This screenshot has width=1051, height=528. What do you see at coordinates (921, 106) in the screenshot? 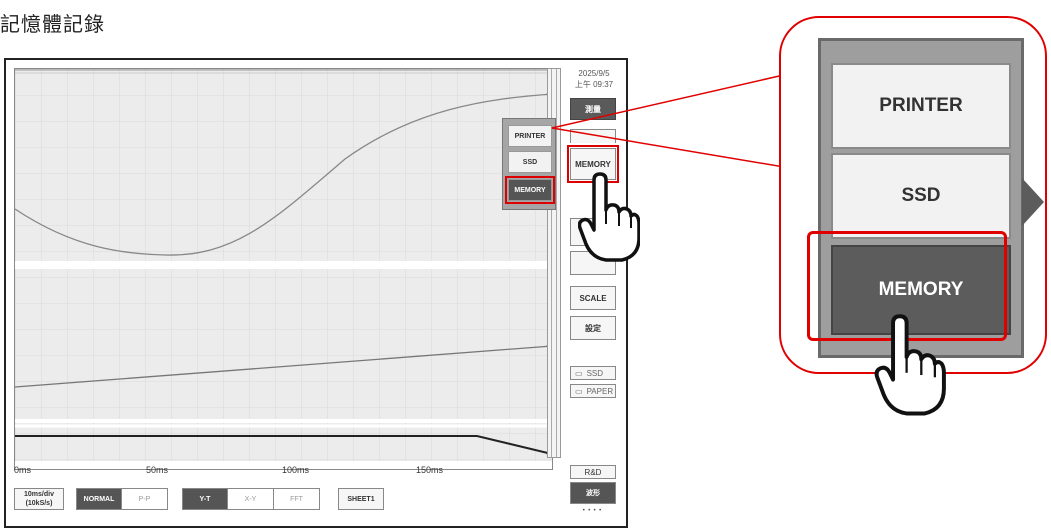
I see `zoom-menu-item-printer: PRINTER` at bounding box center [921, 106].